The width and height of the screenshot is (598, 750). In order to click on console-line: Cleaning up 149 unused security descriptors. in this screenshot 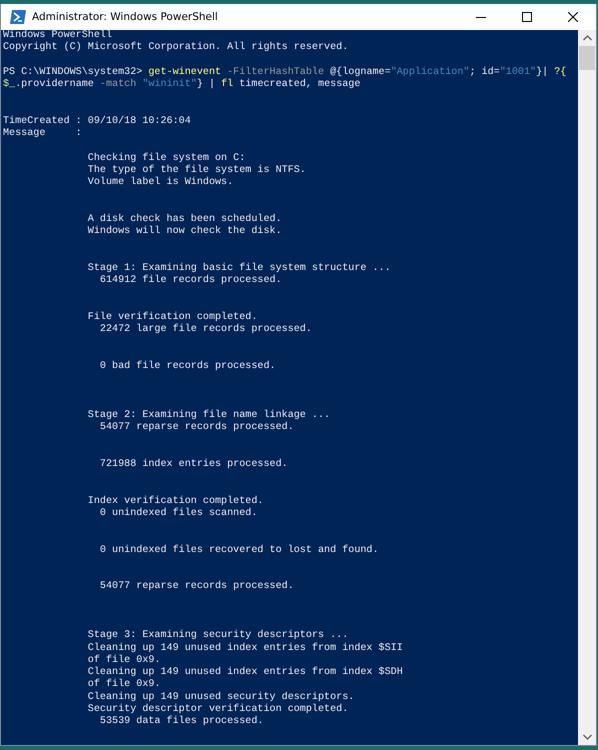, I will do `click(220, 697)`.